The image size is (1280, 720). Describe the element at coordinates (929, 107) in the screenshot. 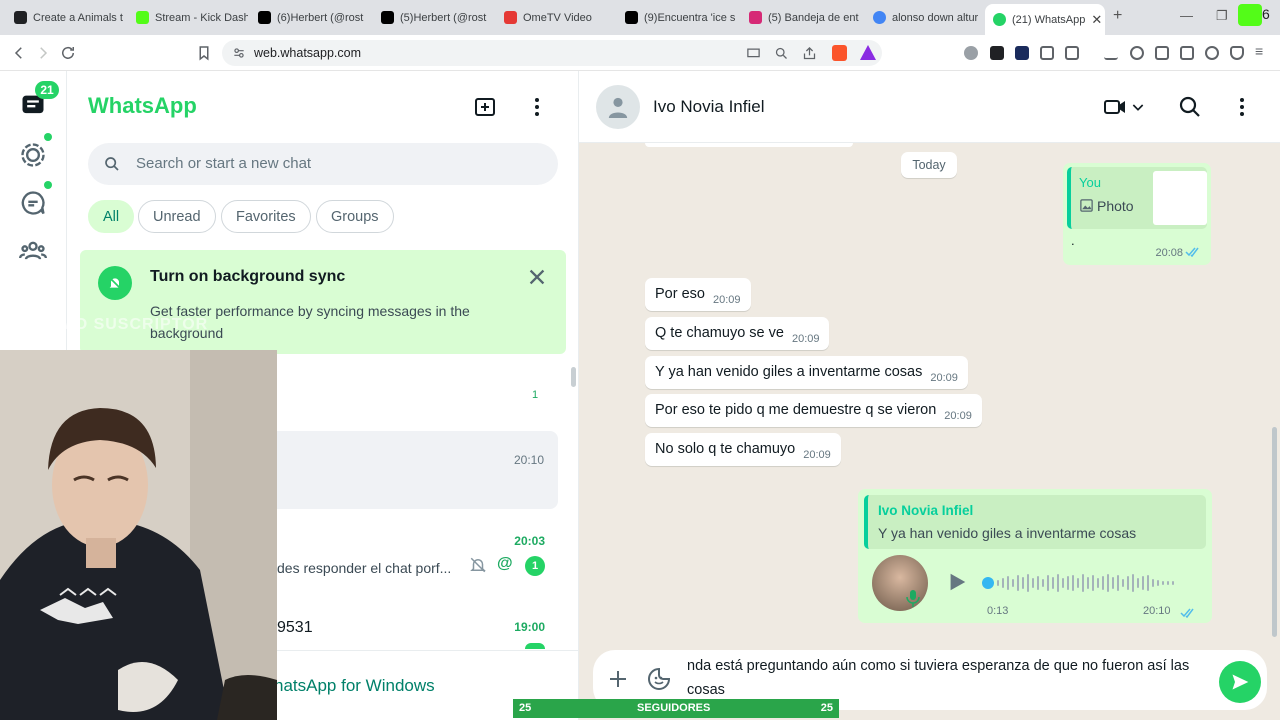

I see `conversation-header: Ivo Novia Infiel` at that location.